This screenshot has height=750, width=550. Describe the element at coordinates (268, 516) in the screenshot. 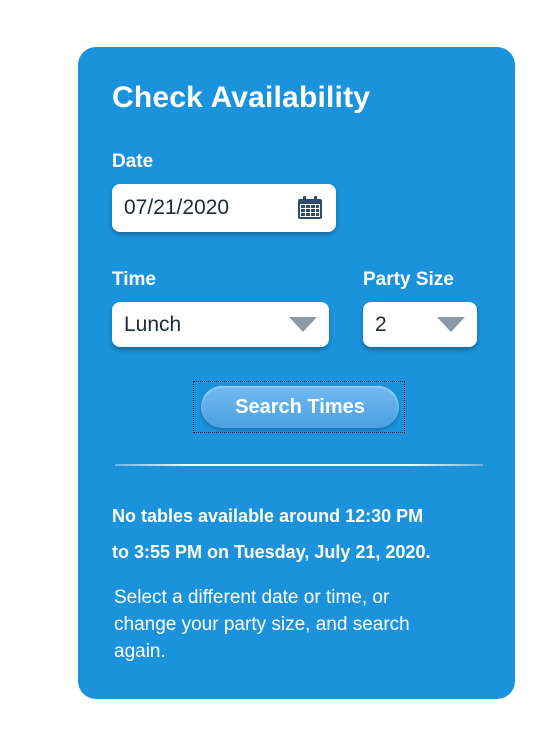

I see `notice-line: No tables available around 12:30 PM` at that location.